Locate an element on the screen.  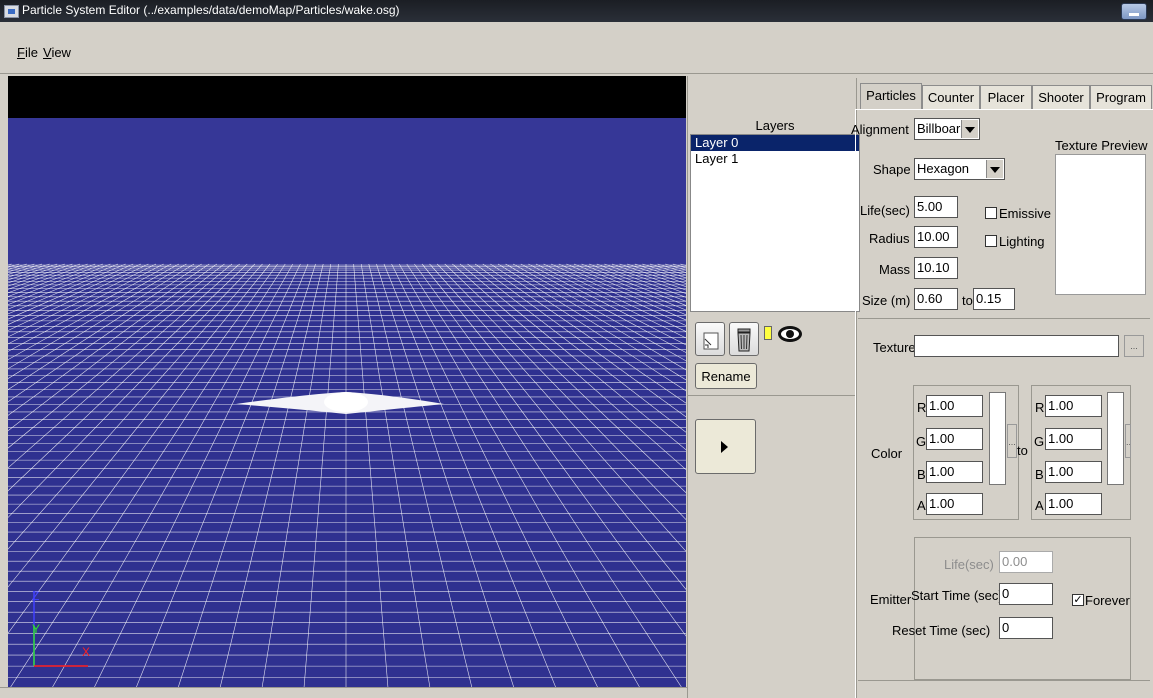
rename-button: Rename is located at coordinates (726, 376).